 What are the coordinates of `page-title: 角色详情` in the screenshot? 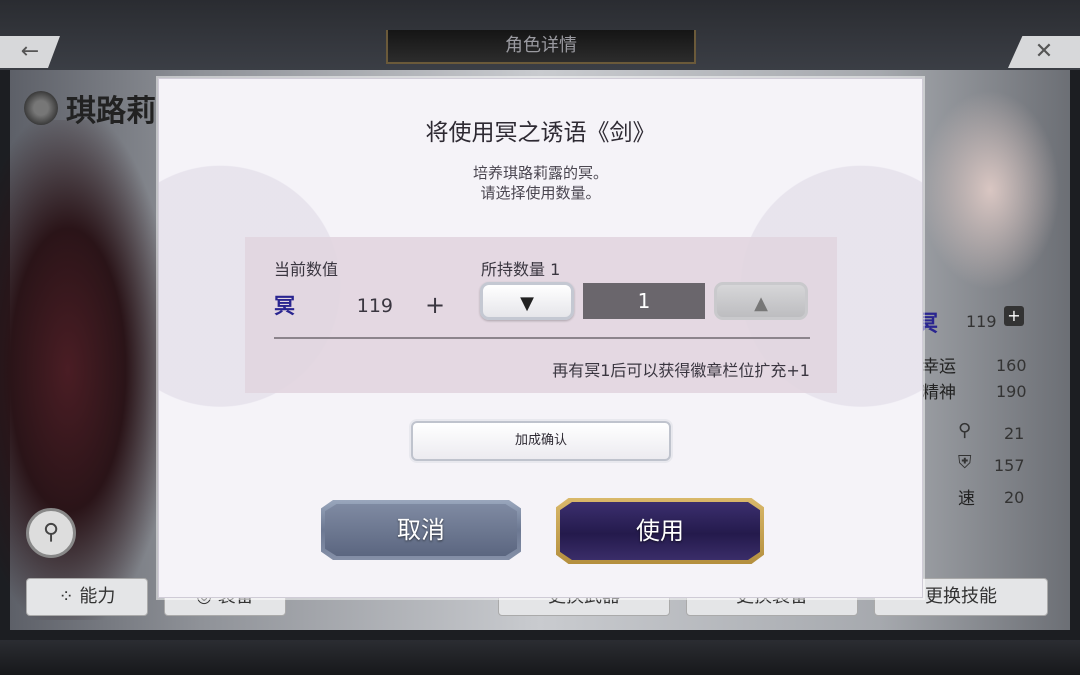 It's located at (541, 47).